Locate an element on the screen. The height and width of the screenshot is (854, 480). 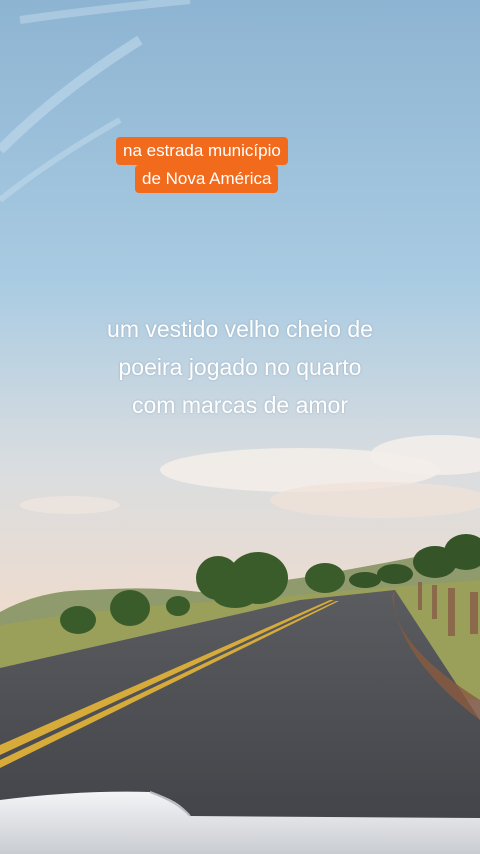
caption-line: com marcas de amor is located at coordinates (239, 405).